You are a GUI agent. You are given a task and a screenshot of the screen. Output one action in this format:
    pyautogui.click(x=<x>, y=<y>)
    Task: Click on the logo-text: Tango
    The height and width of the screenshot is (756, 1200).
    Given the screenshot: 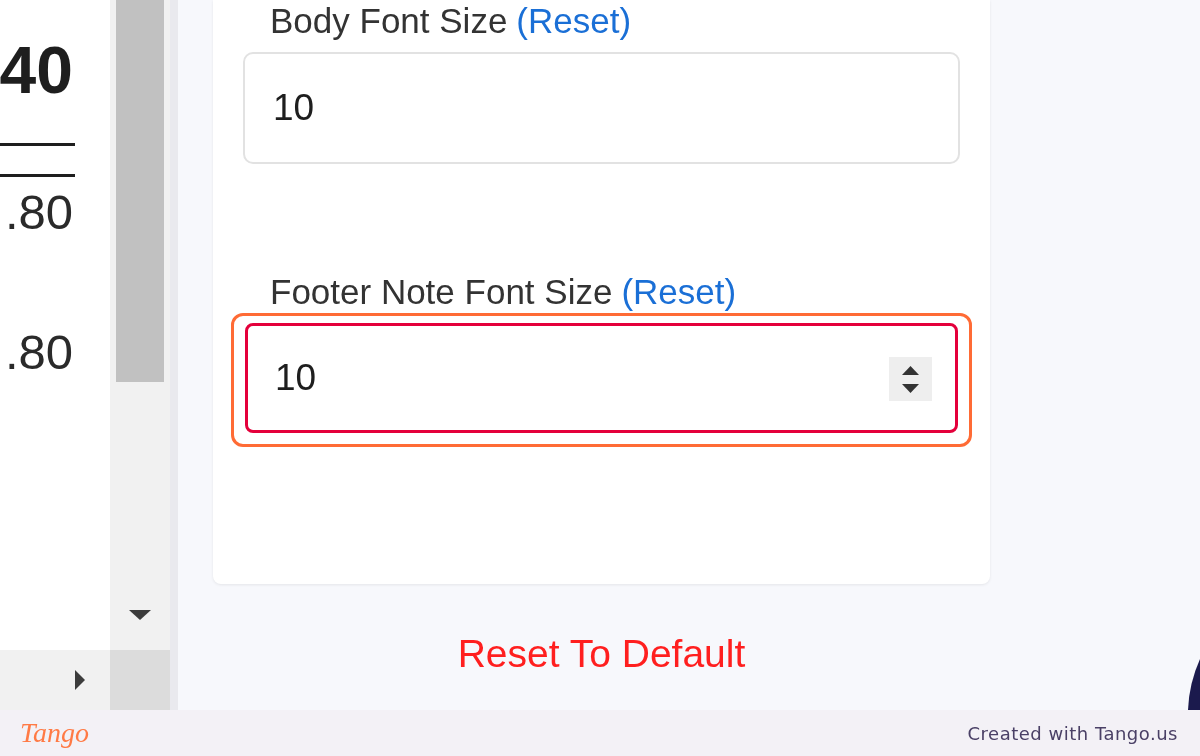 What is the action you would take?
    pyautogui.click(x=54, y=733)
    